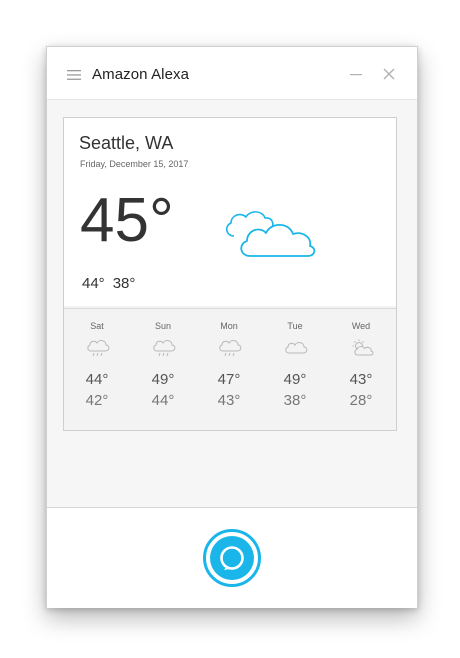 The height and width of the screenshot is (658, 460). What do you see at coordinates (229, 326) in the screenshot?
I see `forecast-day-name: Mon` at bounding box center [229, 326].